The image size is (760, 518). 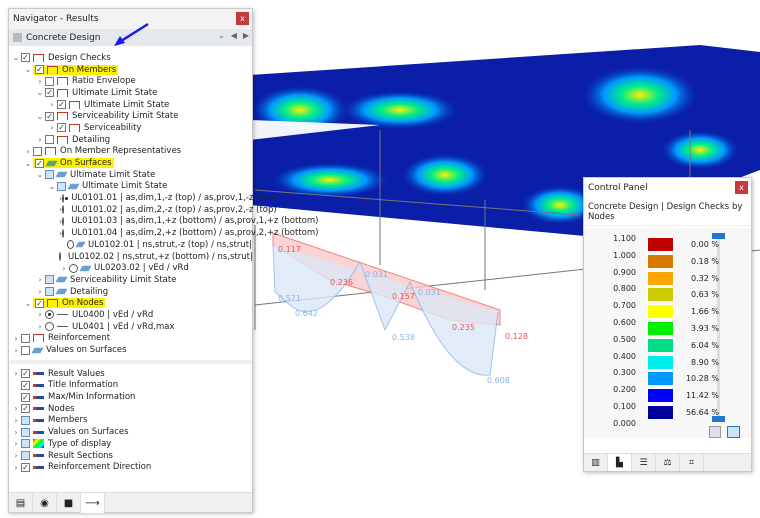 I want to click on tree-item: ⌄ ✓ Serviceability Limit State, so click(x=130, y=116).